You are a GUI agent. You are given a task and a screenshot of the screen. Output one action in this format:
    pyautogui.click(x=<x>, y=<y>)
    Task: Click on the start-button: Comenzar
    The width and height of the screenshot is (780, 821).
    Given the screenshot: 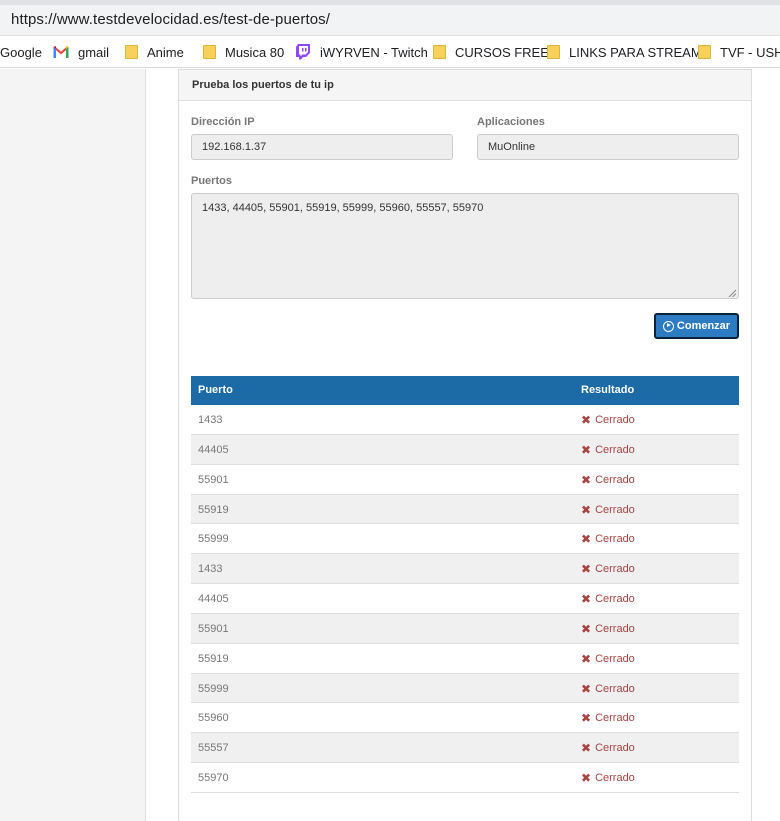 What is the action you would take?
    pyautogui.click(x=696, y=326)
    